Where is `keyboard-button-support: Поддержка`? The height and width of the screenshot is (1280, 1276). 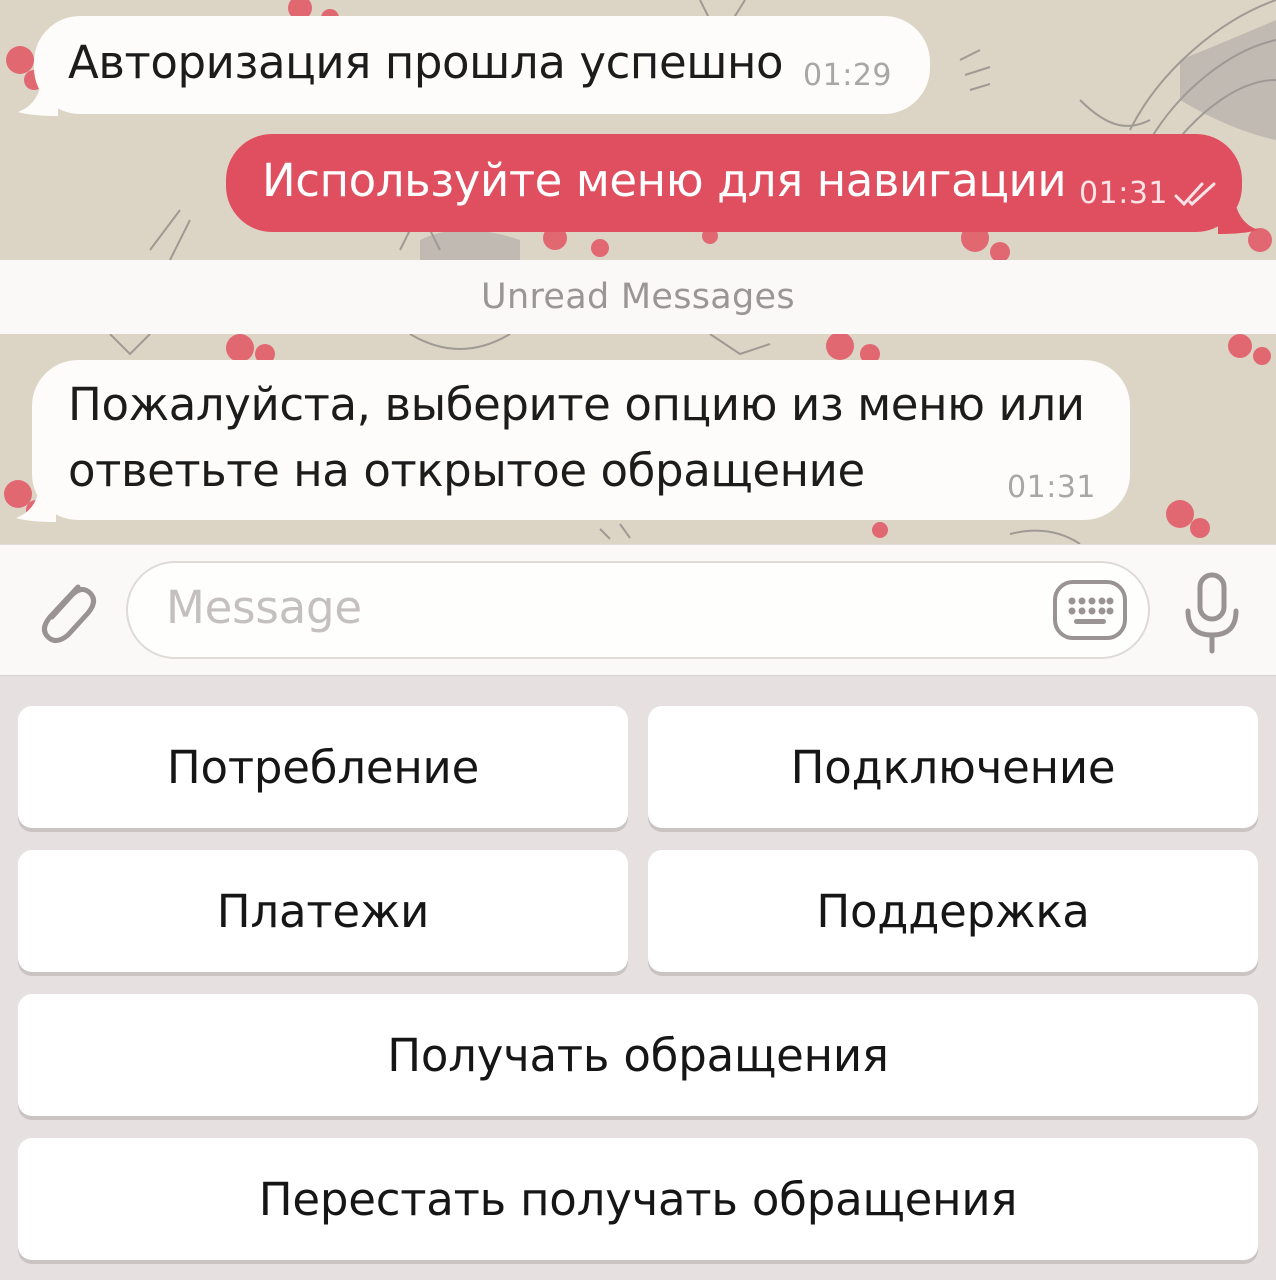 keyboard-button-support: Поддержка is located at coordinates (953, 911).